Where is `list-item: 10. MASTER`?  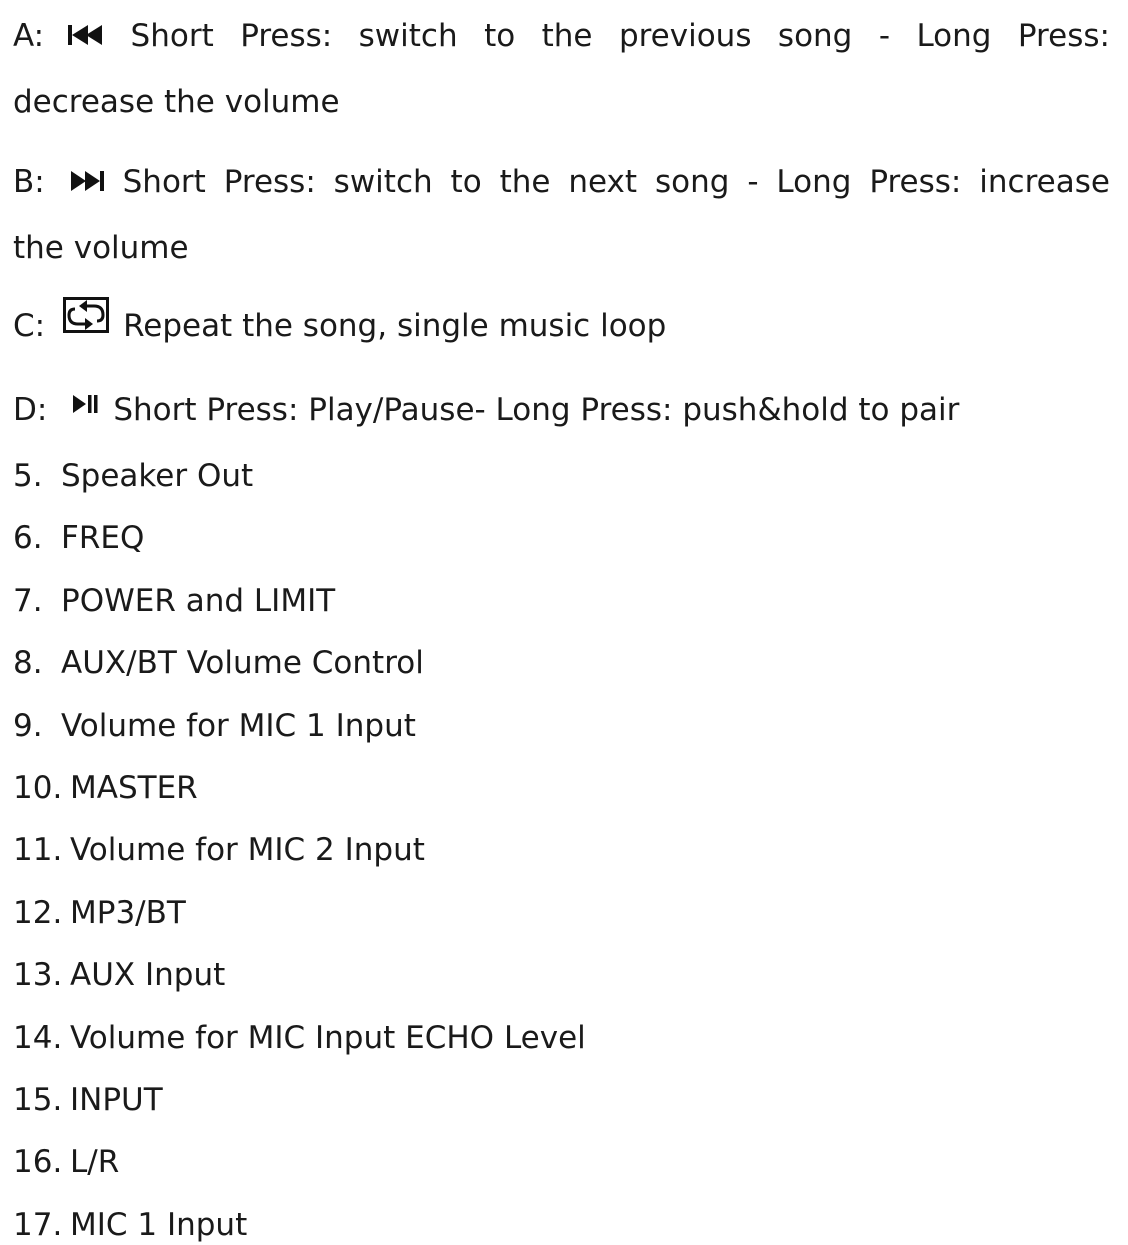
list-item: 10. MASTER is located at coordinates (561, 788).